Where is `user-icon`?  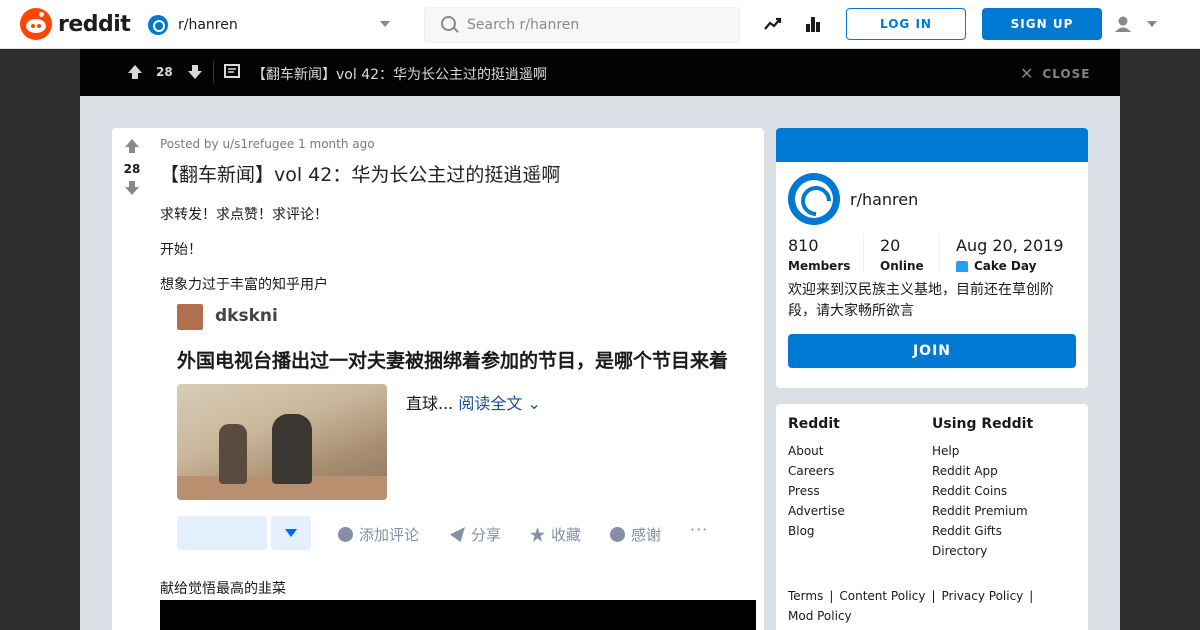
user-icon is located at coordinates (1123, 21).